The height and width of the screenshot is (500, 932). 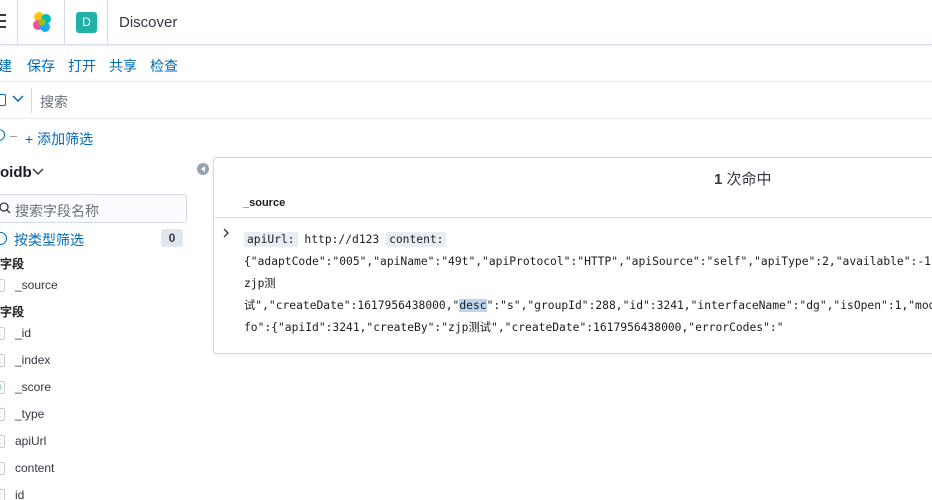 I want to click on hit-count-number: 1, so click(x=718, y=179).